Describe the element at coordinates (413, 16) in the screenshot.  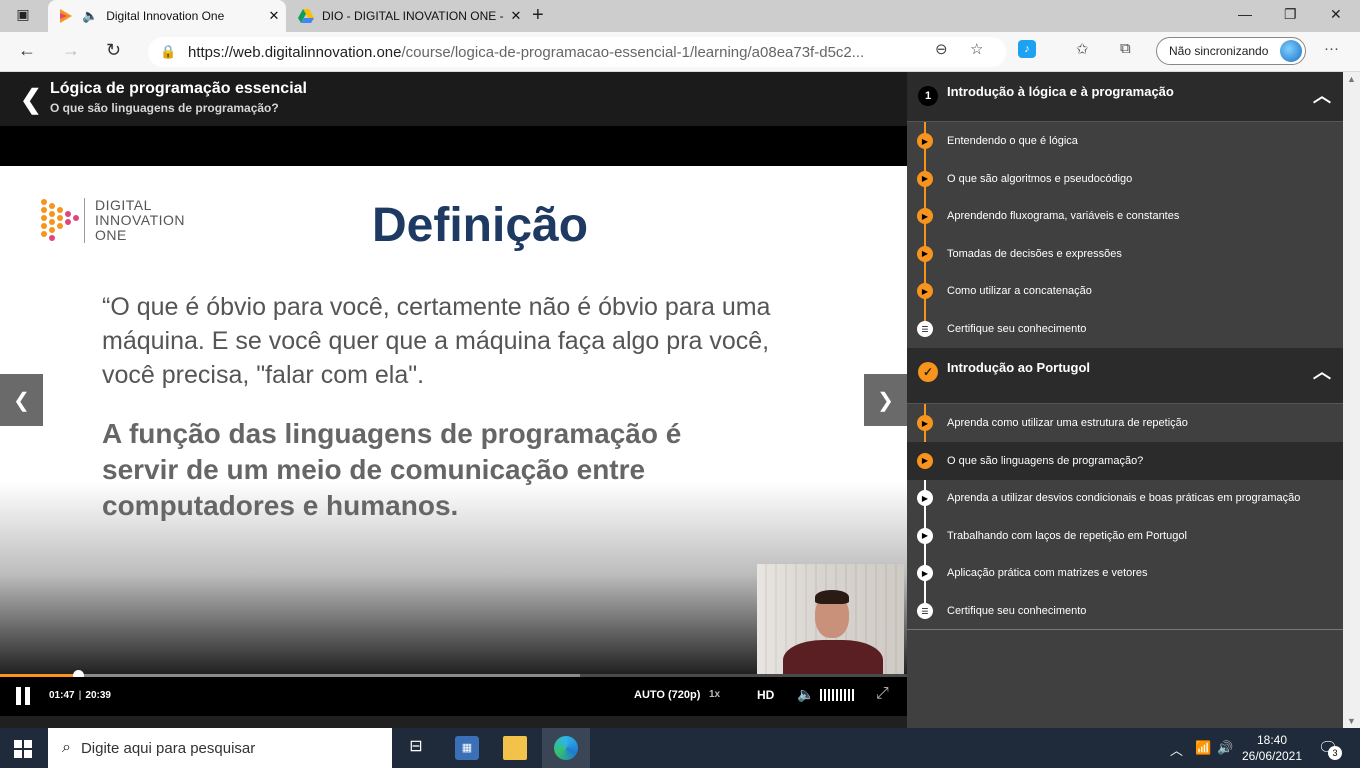
I see `tab-title: DIO - DIGITAL INOVATION ONE -` at that location.